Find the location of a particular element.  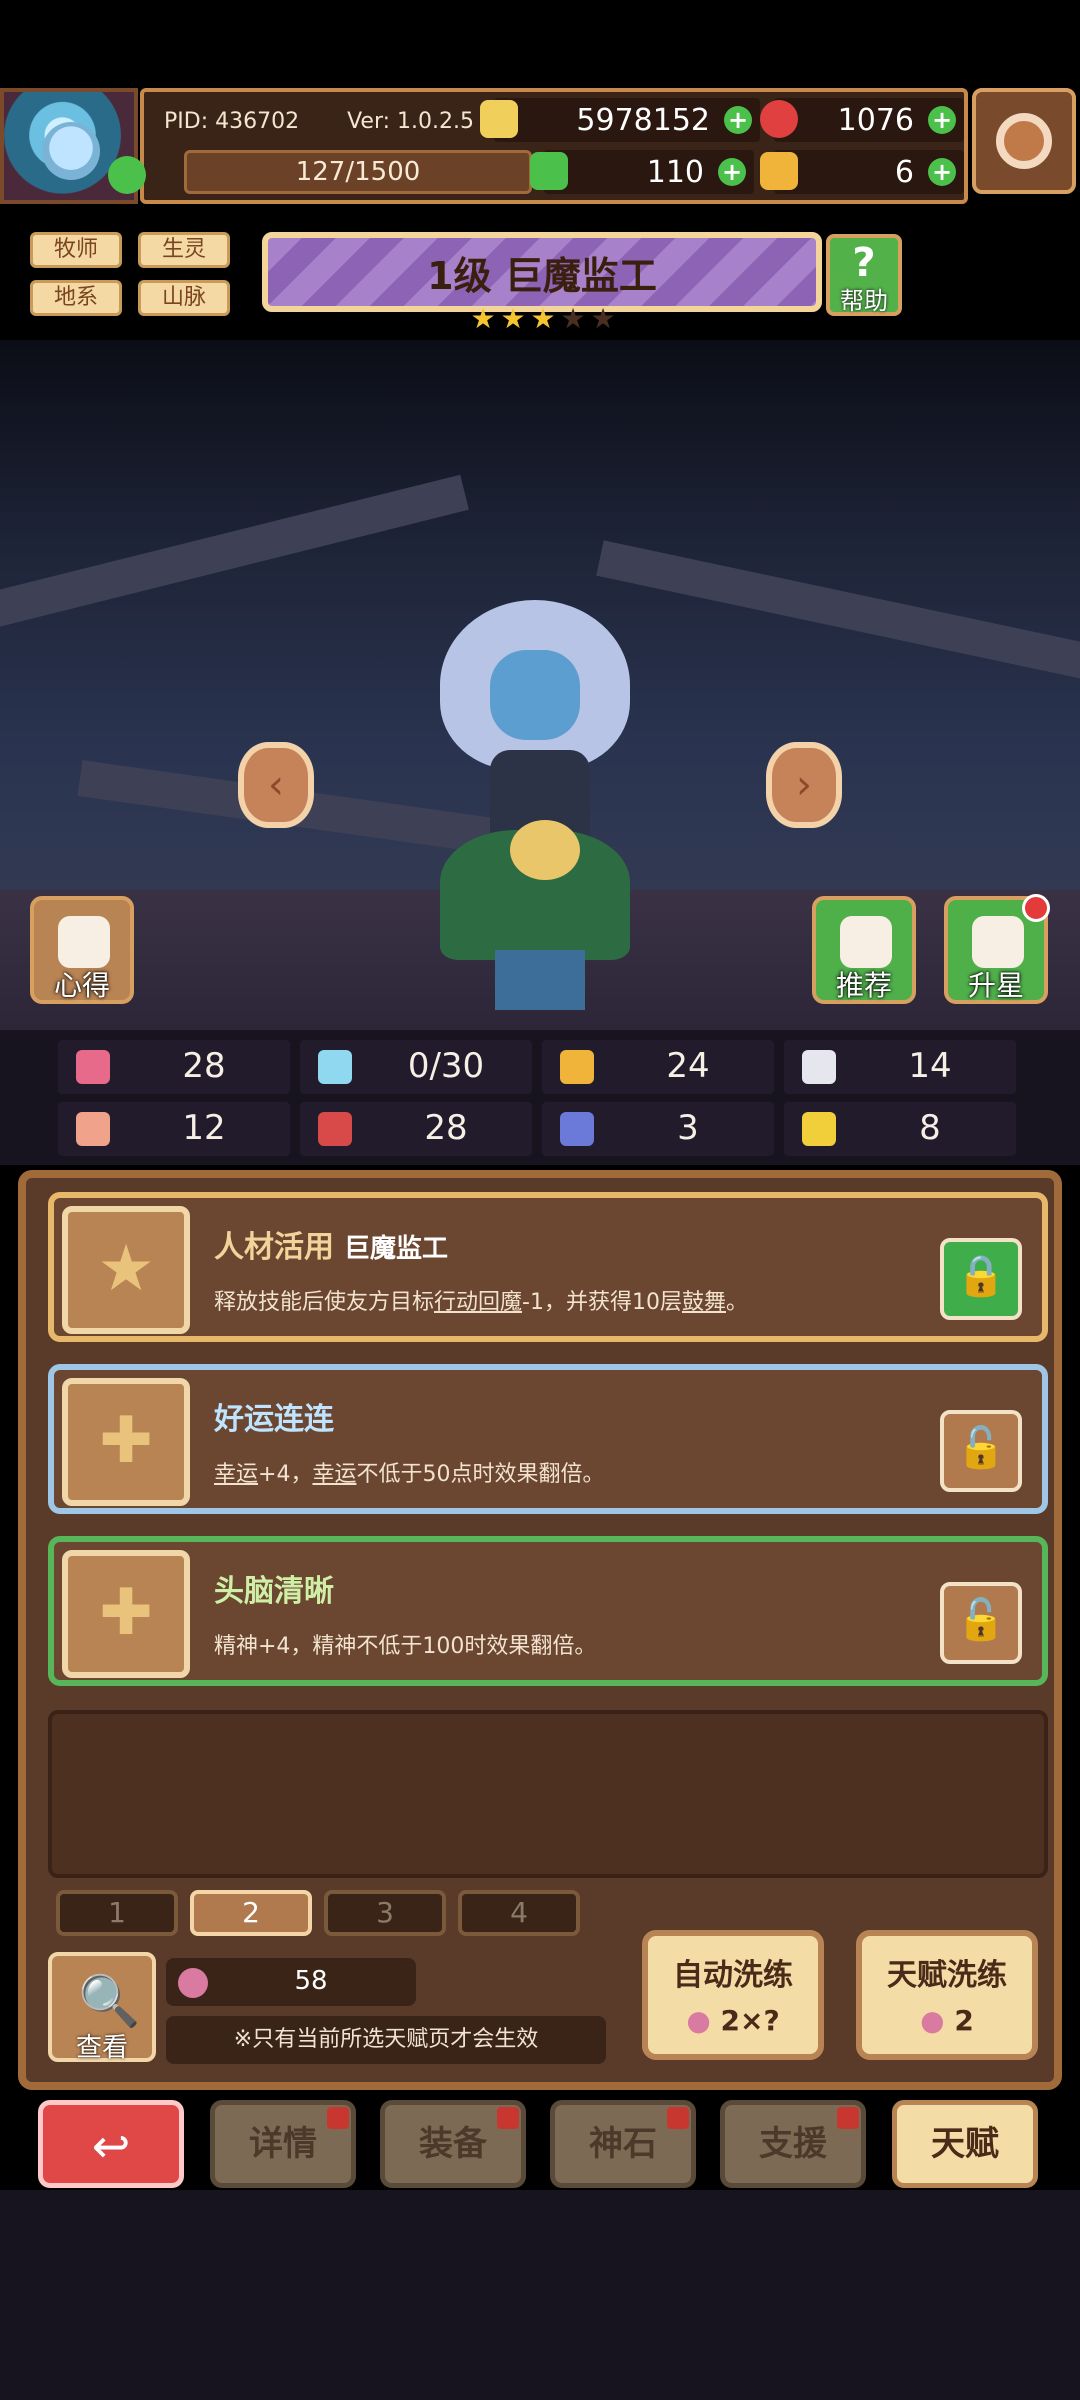

desc-keyword: 鼓舞 is located at coordinates (704, 1302).